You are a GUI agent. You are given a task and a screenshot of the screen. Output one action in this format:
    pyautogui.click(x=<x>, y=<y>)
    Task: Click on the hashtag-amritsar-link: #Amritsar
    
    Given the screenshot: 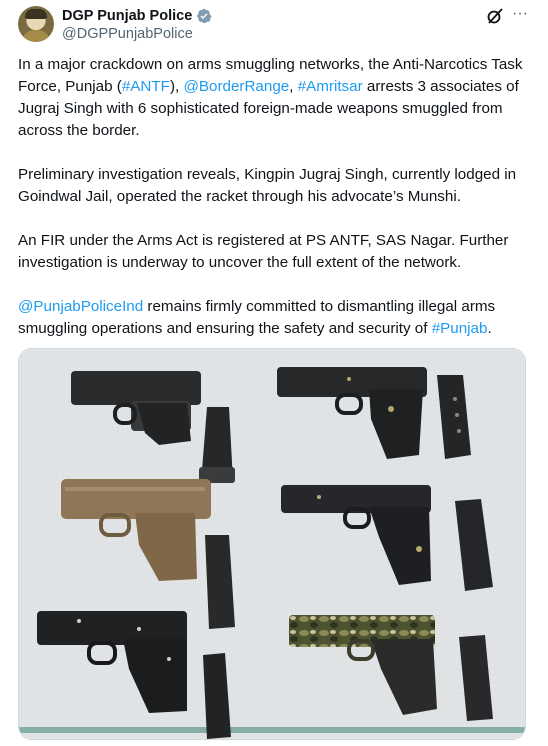 What is the action you would take?
    pyautogui.click(x=330, y=86)
    